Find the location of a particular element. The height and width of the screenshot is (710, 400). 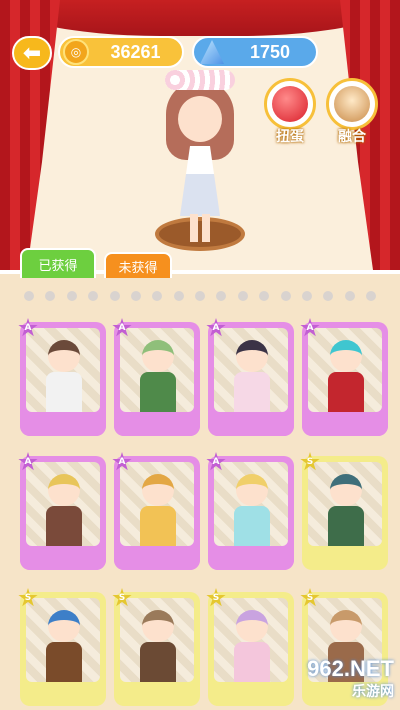

doll-legs is located at coordinates (200, 228).